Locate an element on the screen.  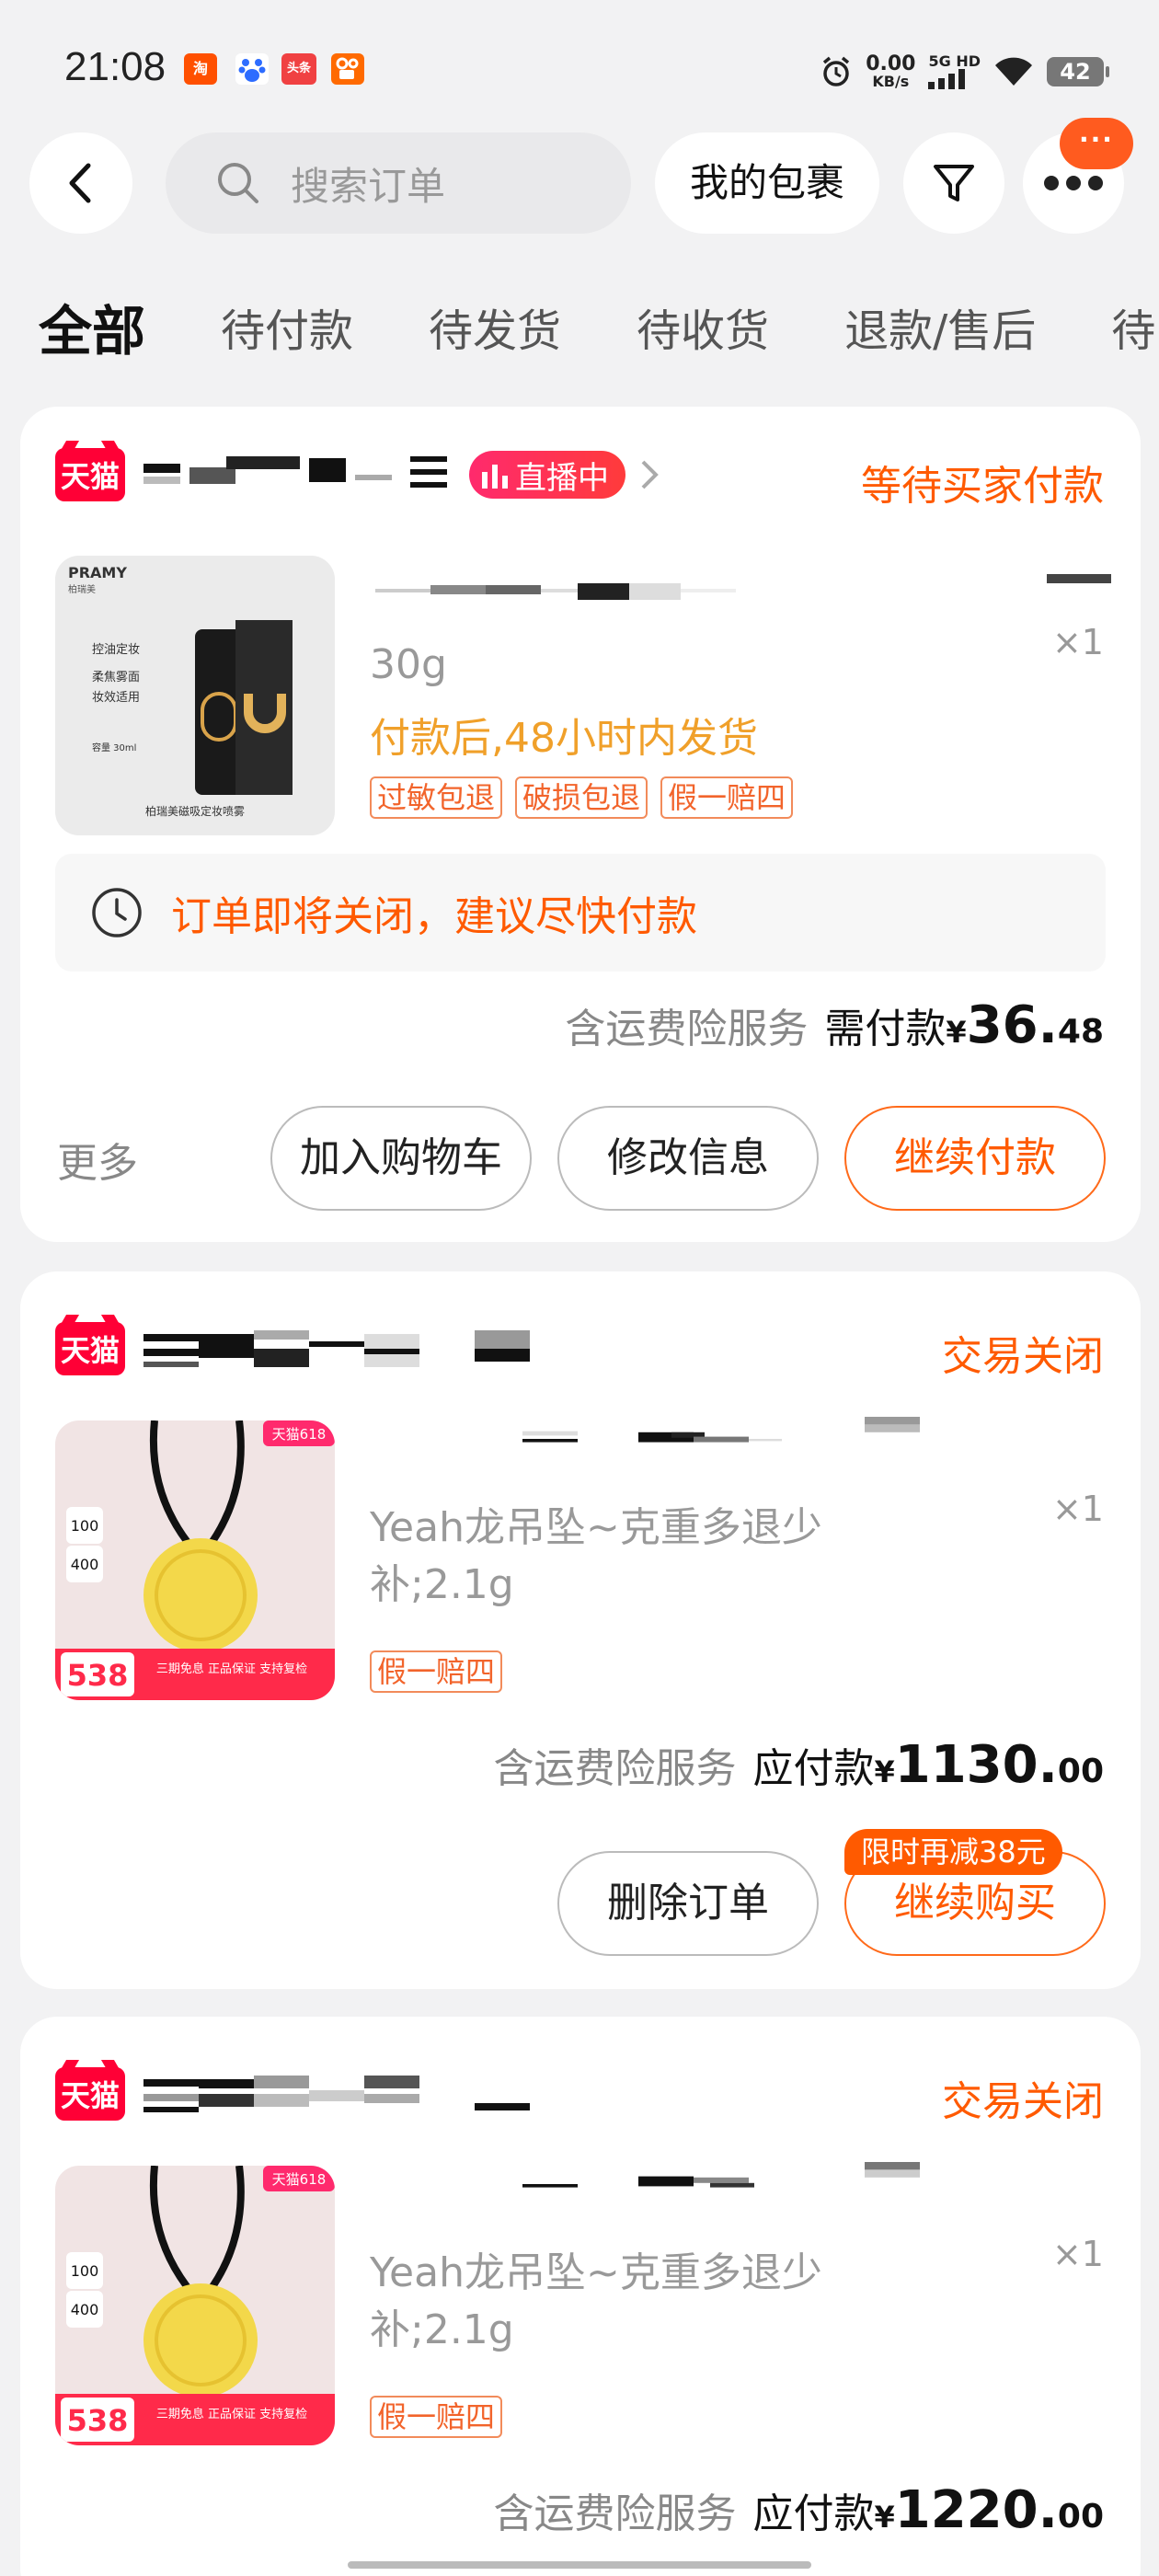
order-status: 等待买家付款 is located at coordinates (982, 486).